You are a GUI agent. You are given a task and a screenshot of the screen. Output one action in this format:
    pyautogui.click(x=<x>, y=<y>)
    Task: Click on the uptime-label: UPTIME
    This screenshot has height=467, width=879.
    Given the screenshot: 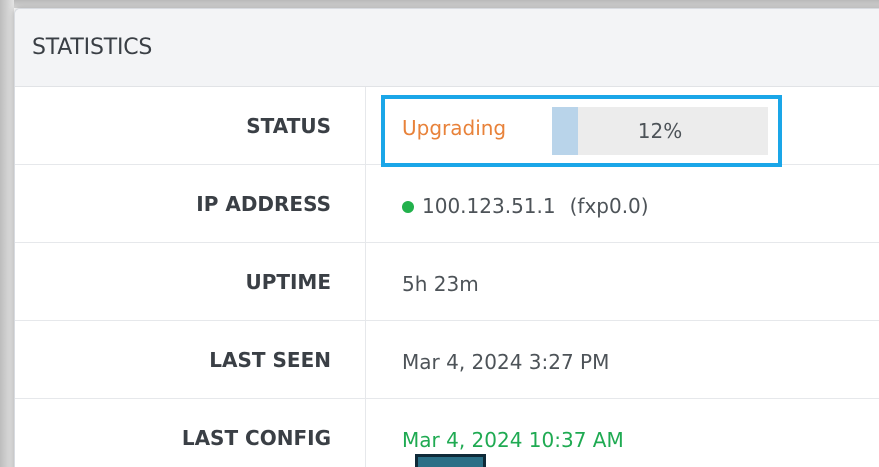 What is the action you would take?
    pyautogui.click(x=190, y=281)
    